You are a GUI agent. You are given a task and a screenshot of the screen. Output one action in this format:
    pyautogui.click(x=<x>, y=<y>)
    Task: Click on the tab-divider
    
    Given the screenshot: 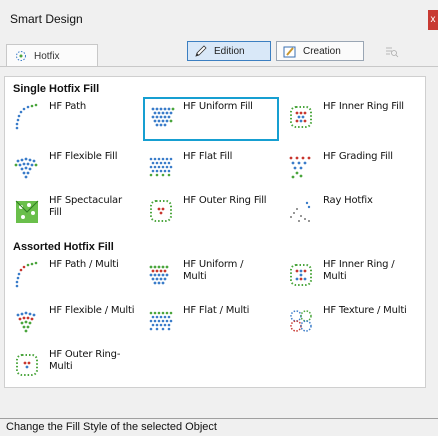 What is the action you would take?
    pyautogui.click(x=219, y=66)
    